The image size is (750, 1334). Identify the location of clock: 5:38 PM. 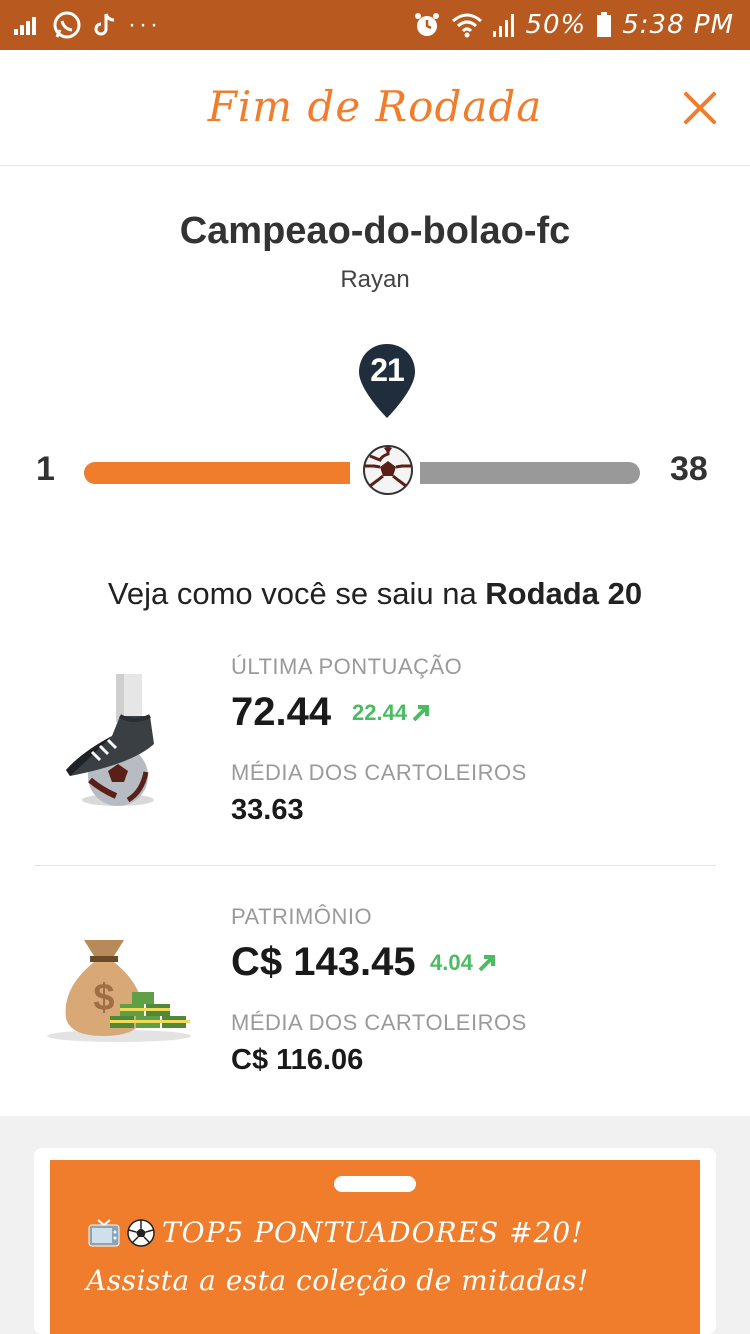
(678, 25).